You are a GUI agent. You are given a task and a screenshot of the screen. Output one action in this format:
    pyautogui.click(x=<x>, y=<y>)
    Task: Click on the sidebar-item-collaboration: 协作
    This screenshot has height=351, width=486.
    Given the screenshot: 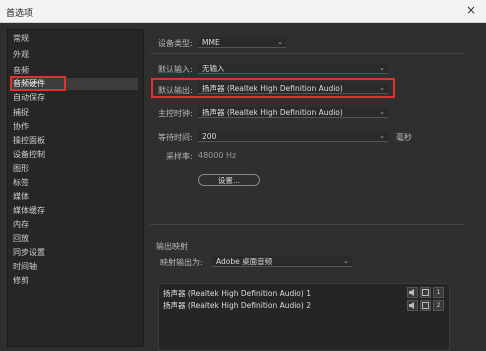 What is the action you would take?
    pyautogui.click(x=21, y=127)
    